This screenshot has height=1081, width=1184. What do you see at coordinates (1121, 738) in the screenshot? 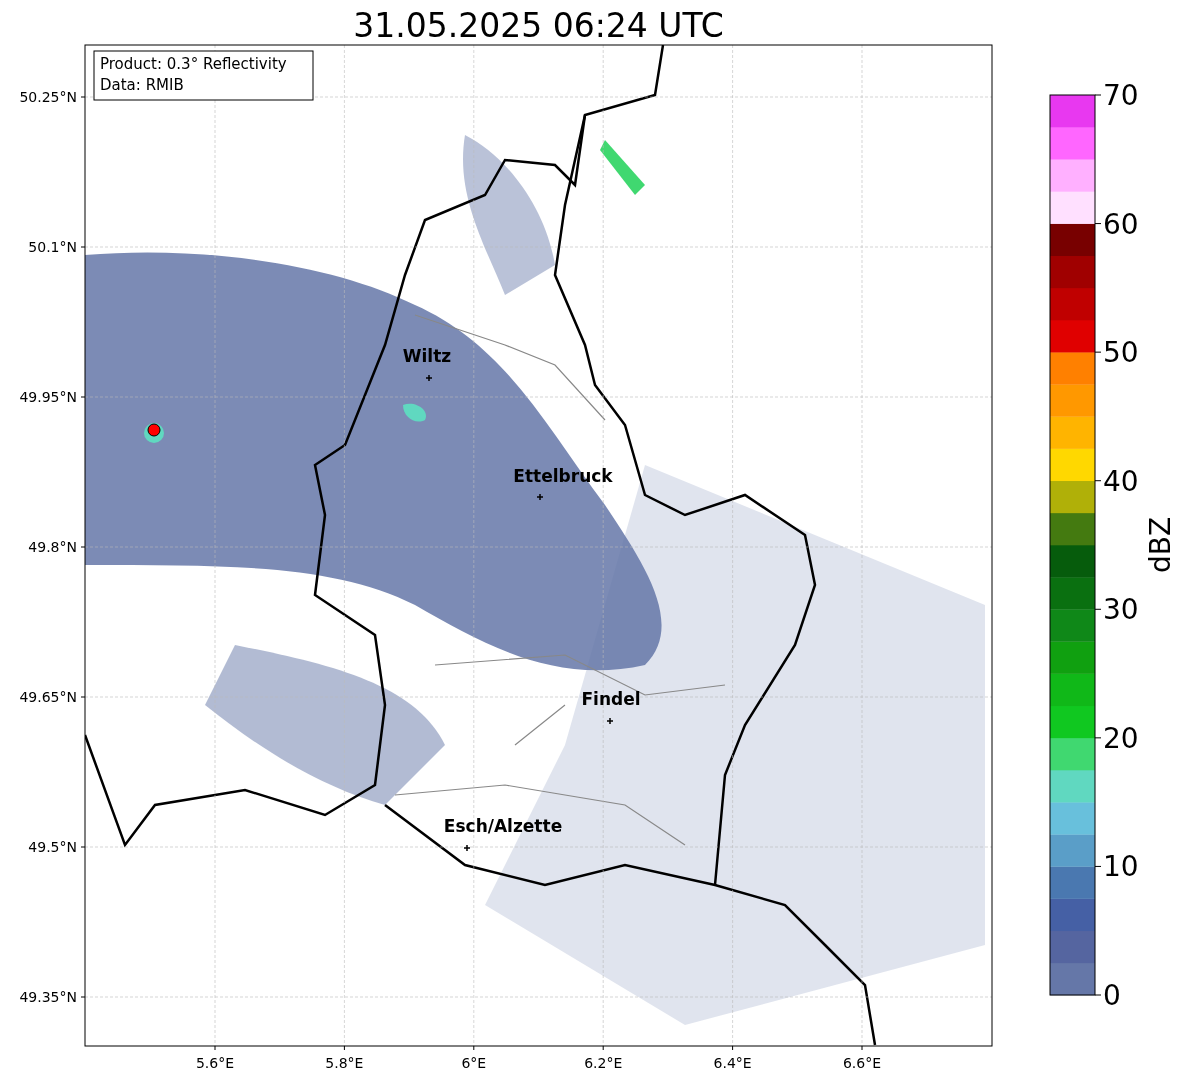
I see `colorbar-tick-label: 20` at bounding box center [1121, 738].